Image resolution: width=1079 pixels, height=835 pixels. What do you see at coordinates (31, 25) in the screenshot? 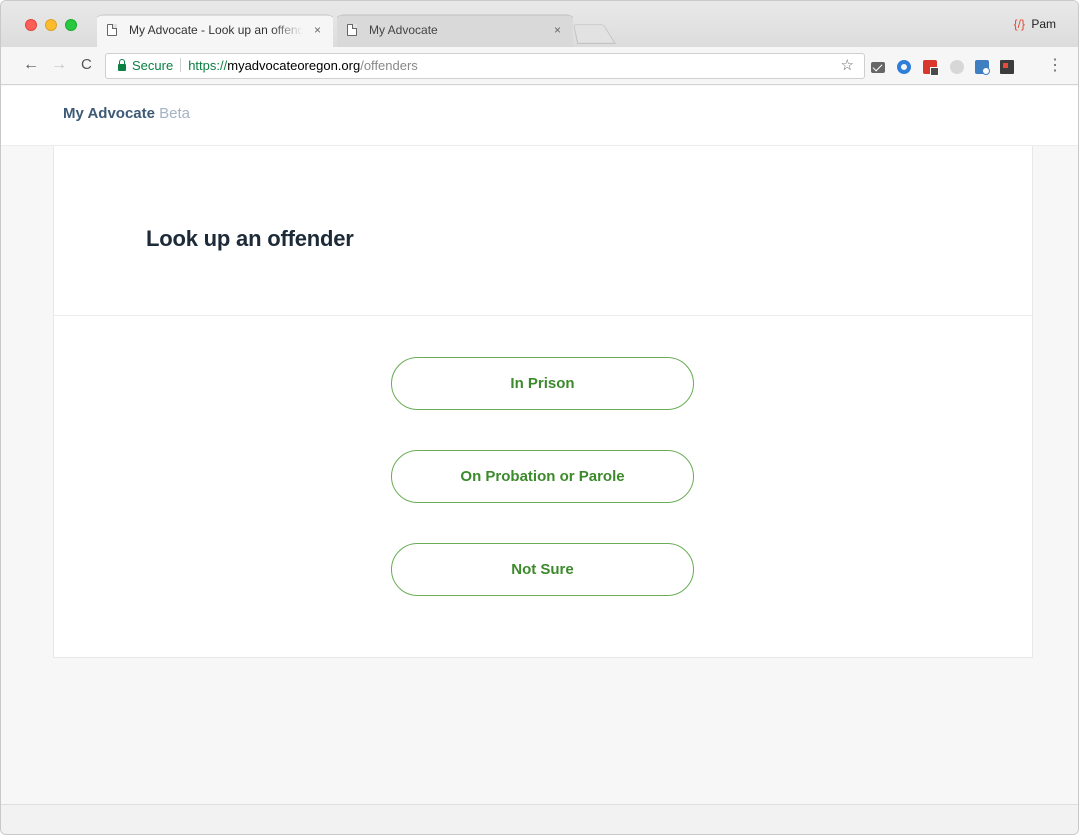
I see `close-window-button` at bounding box center [31, 25].